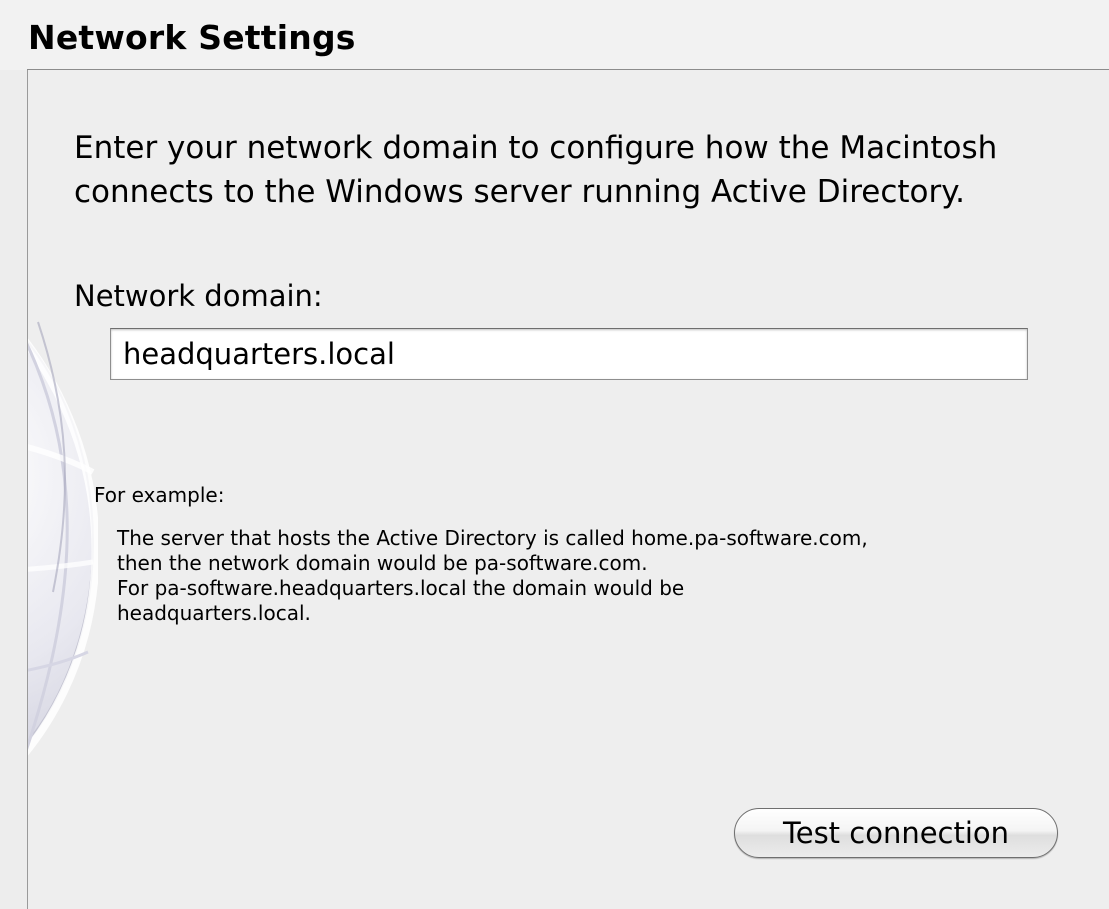 Image resolution: width=1109 pixels, height=909 pixels. Describe the element at coordinates (569, 354) in the screenshot. I see `network-domain-input` at that location.